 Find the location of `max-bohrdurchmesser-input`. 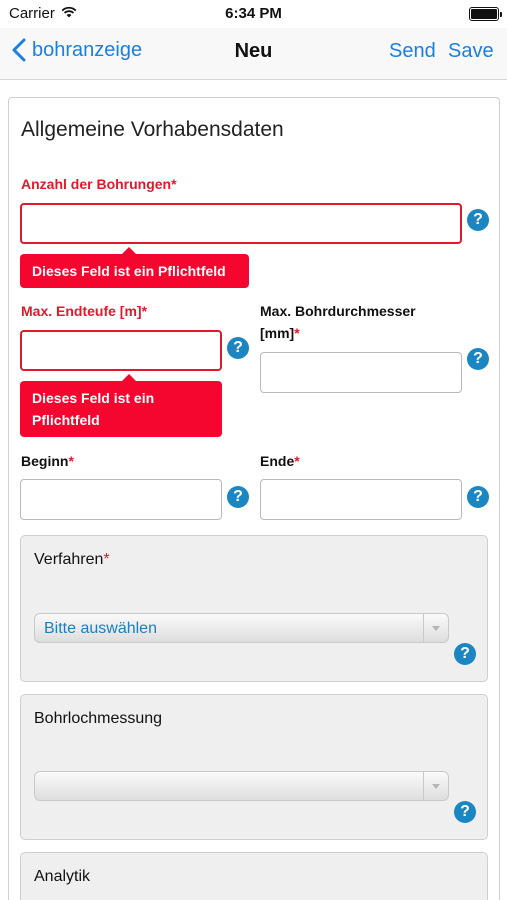

max-bohrdurchmesser-input is located at coordinates (361, 372).